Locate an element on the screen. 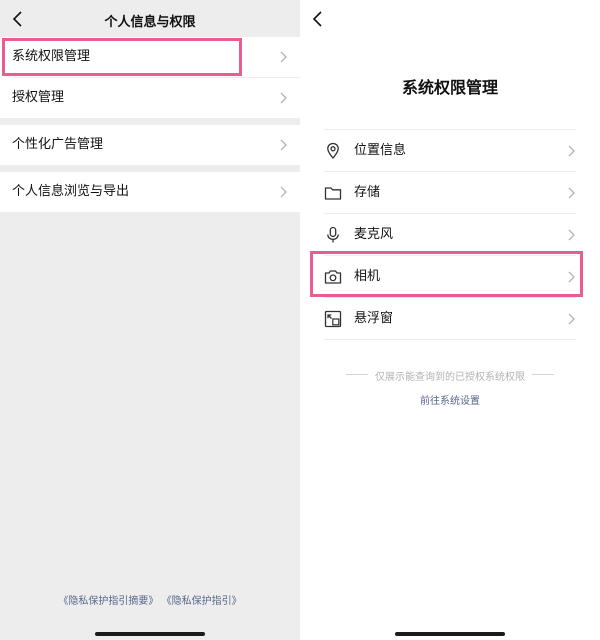  settings-group-2: 个性化广告管理 is located at coordinates (150, 145).